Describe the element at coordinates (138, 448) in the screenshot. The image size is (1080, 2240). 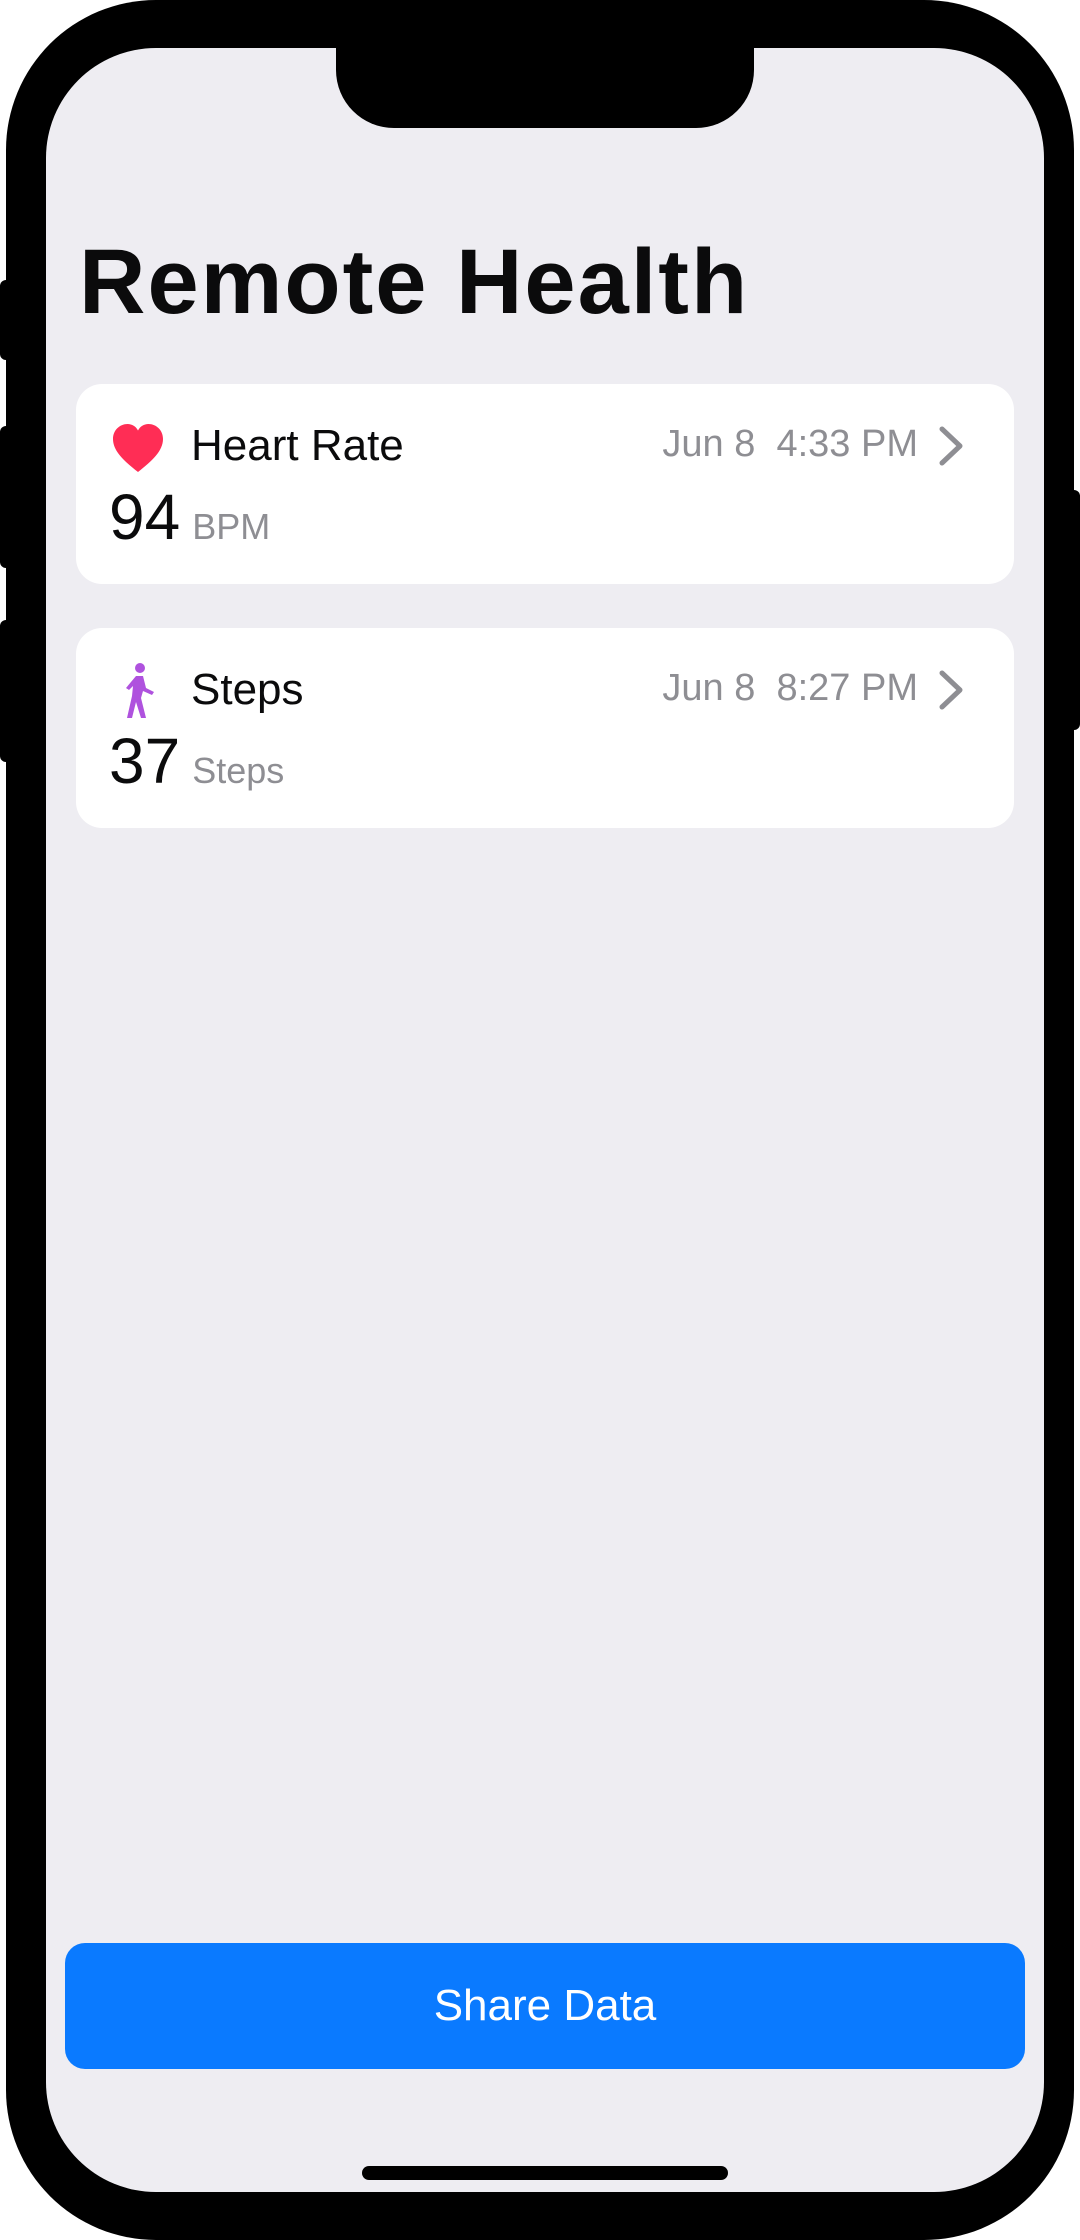
I see `heart-icon` at that location.